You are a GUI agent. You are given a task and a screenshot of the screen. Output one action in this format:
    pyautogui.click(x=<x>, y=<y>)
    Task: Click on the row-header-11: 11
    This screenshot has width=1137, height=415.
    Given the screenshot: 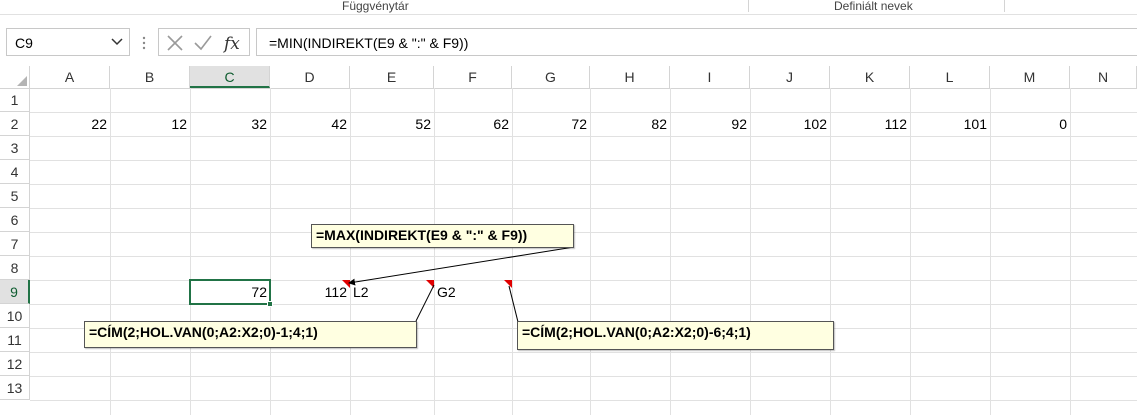 What is the action you would take?
    pyautogui.click(x=15, y=340)
    